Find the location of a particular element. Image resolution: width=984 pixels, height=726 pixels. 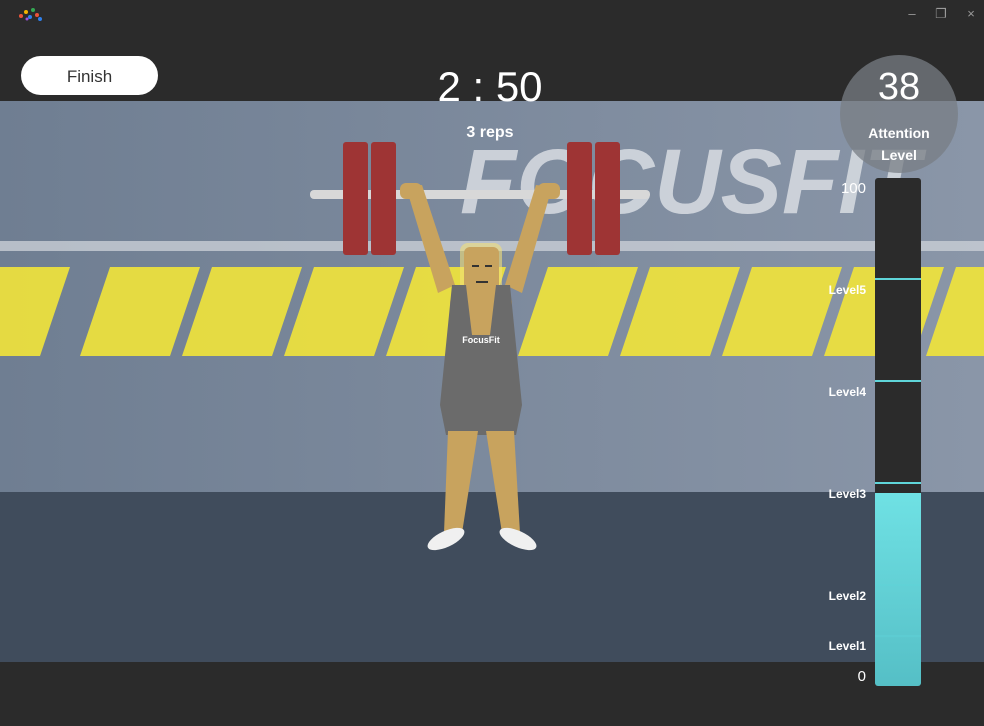

reps-counter: 3 reps is located at coordinates (490, 132).